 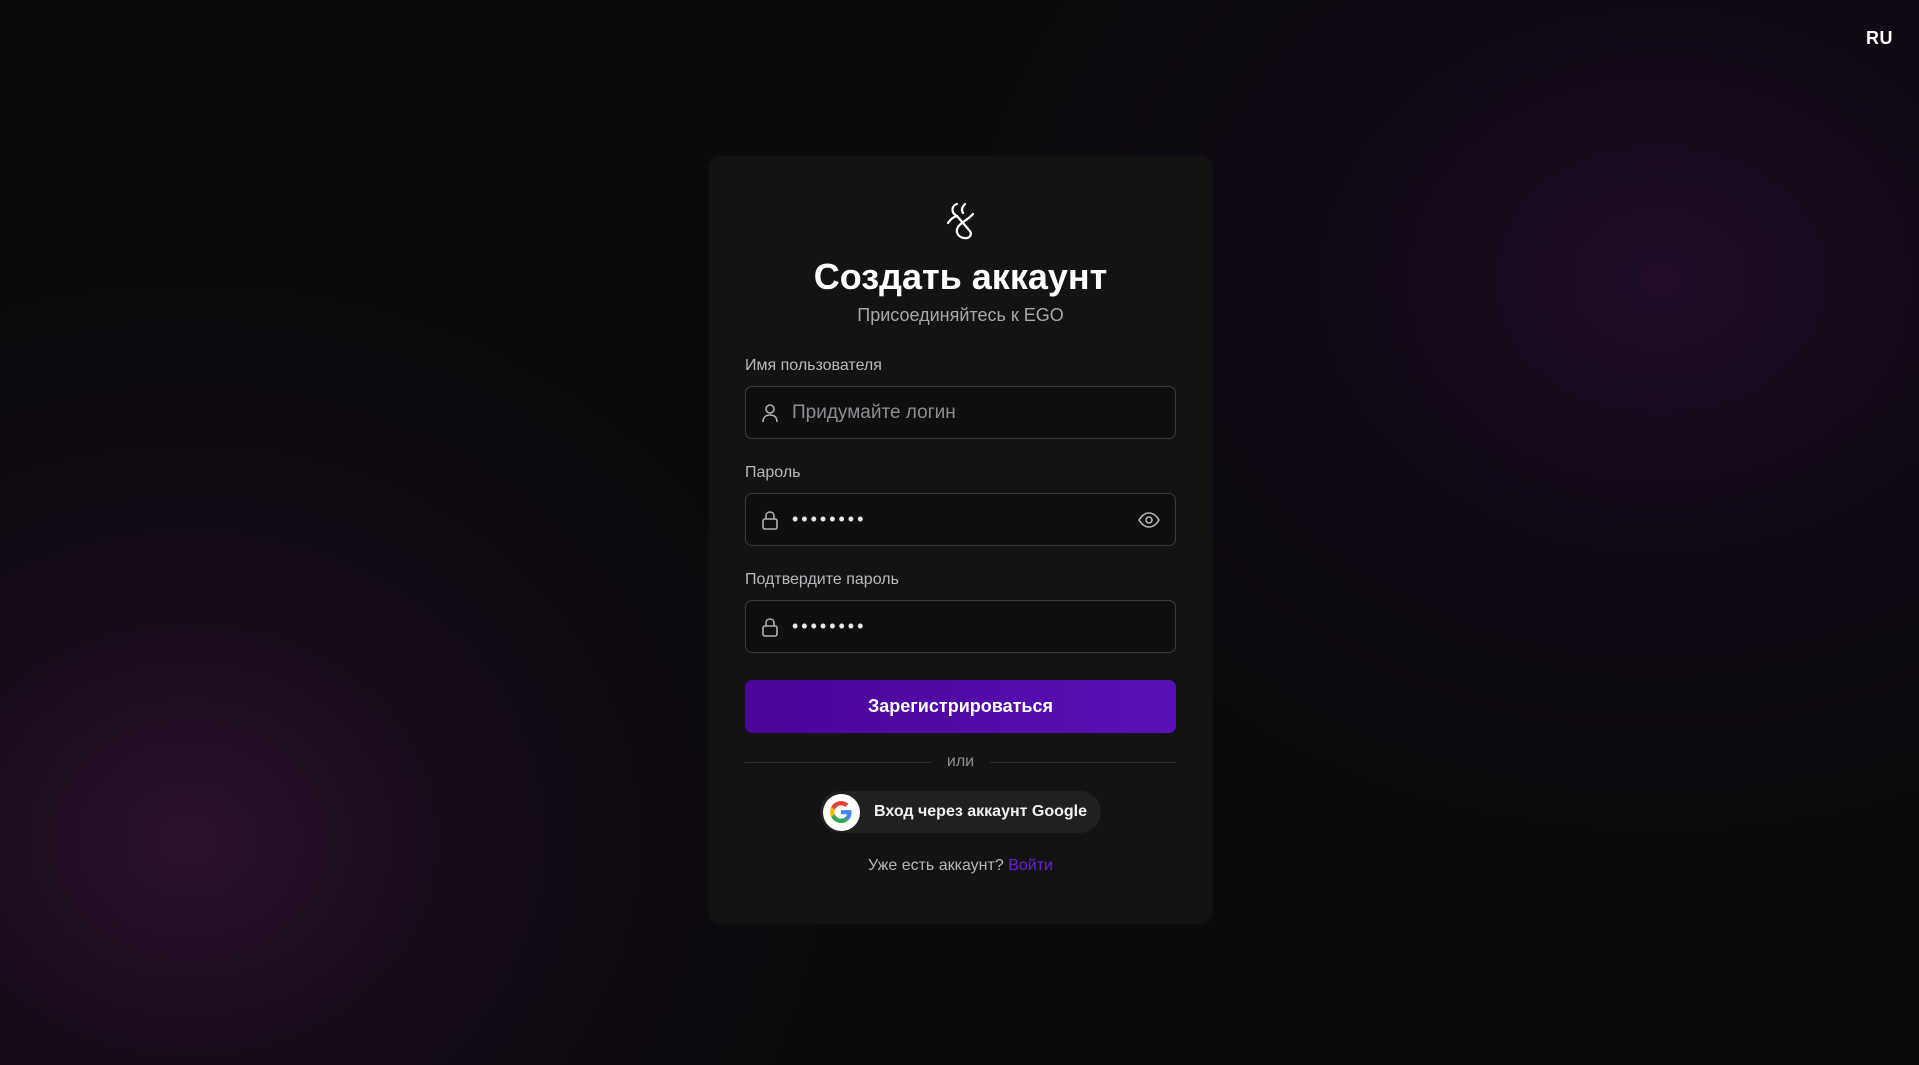 What do you see at coordinates (1030, 865) in the screenshot?
I see `login-link: Войти` at bounding box center [1030, 865].